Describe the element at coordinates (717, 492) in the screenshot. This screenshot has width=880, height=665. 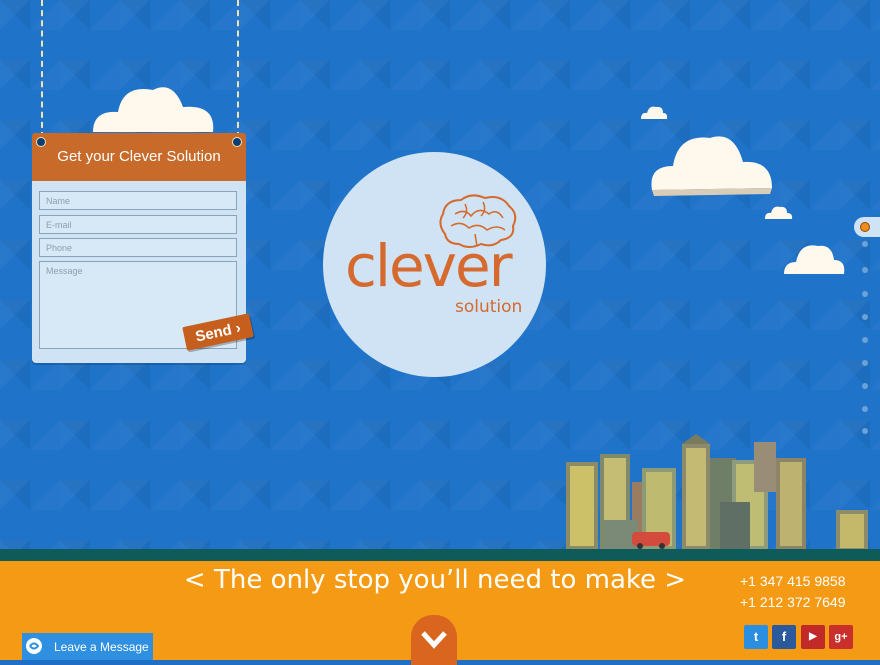
I see `city-skyline-illustration` at that location.